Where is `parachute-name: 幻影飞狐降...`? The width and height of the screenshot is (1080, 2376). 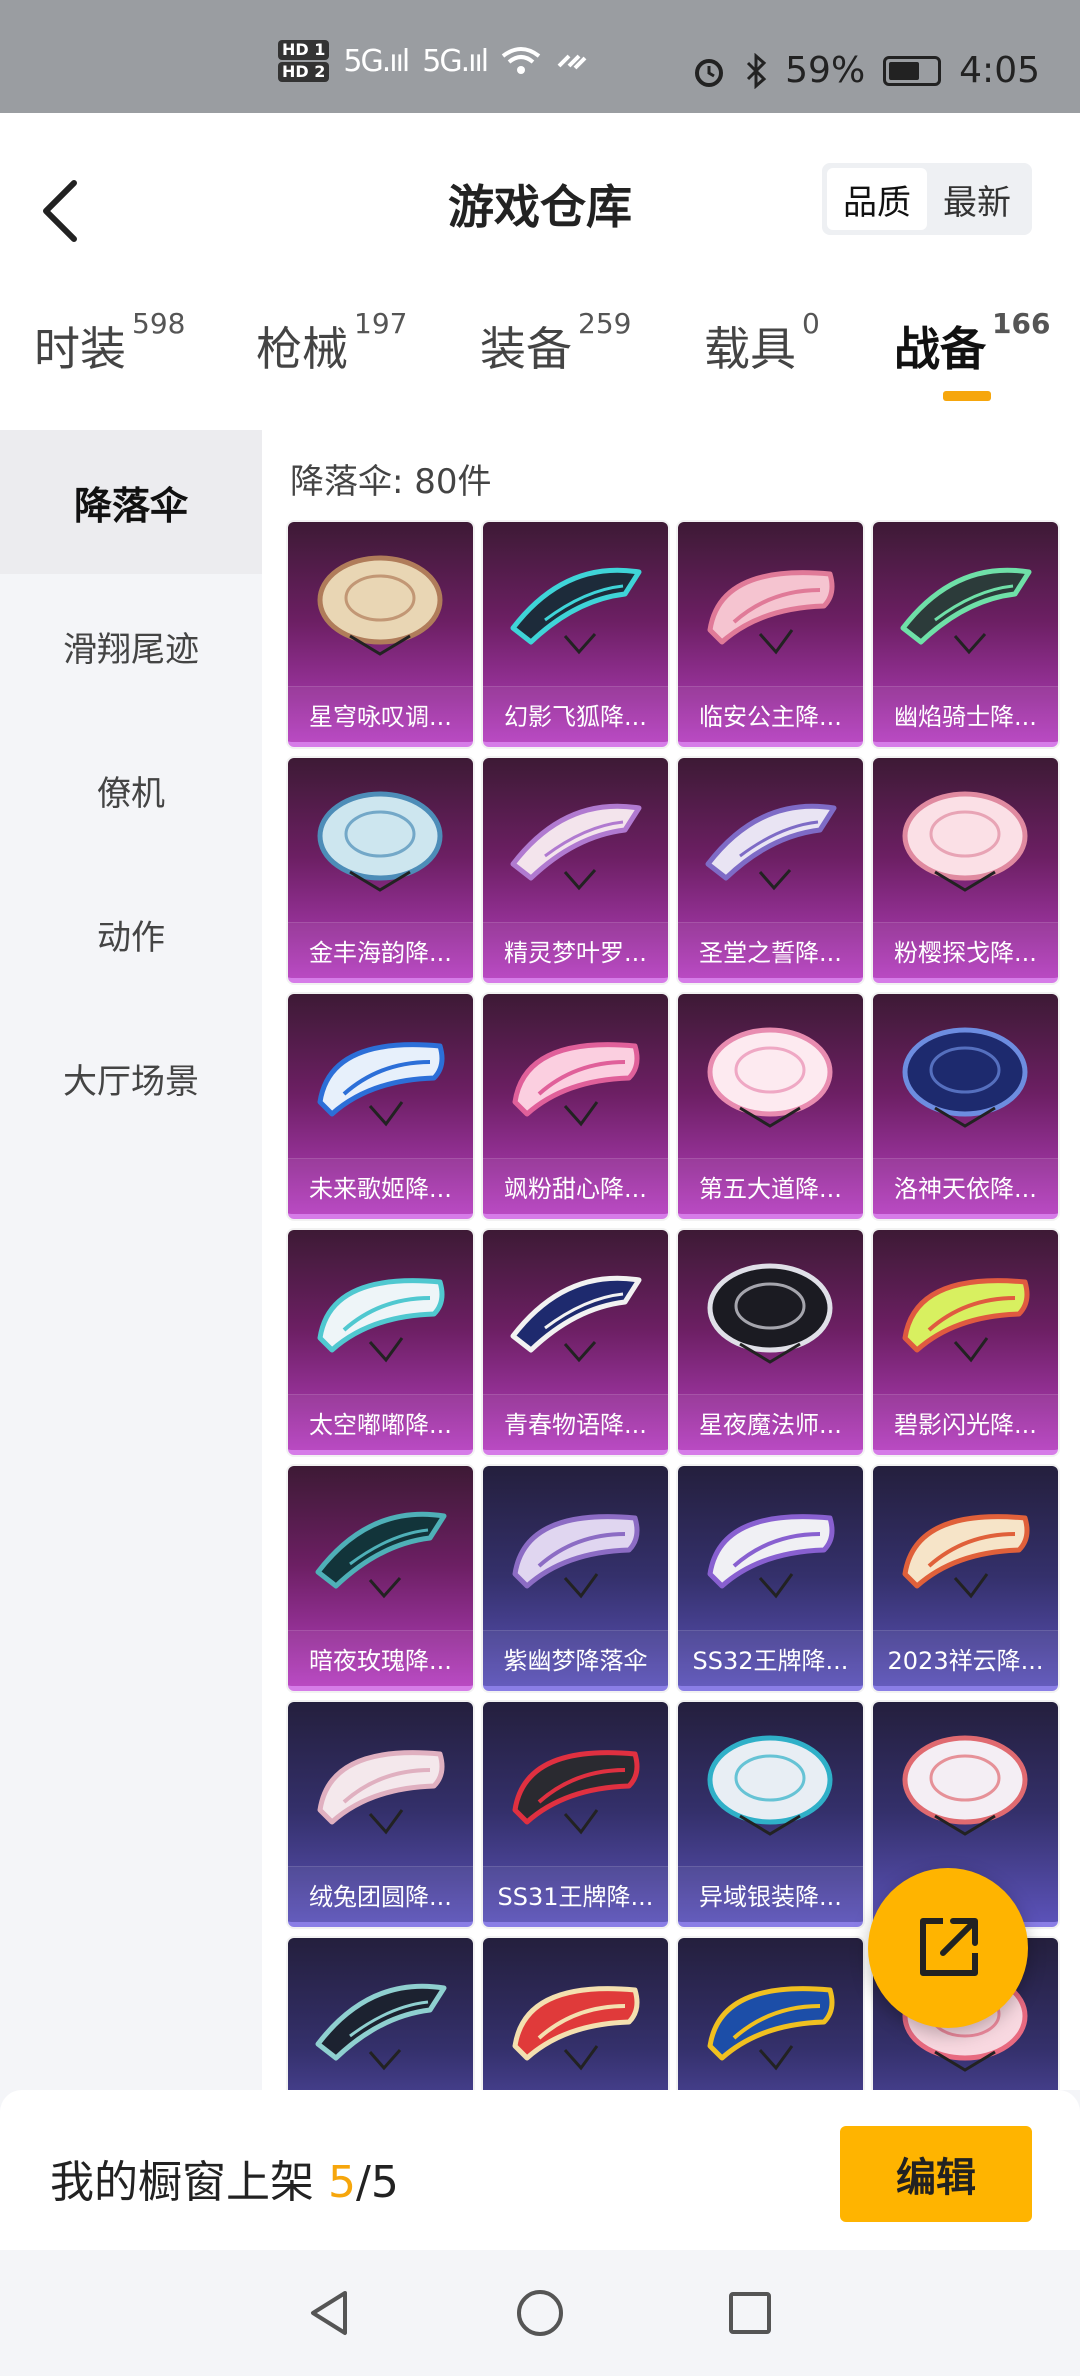 parachute-name: 幻影飞狐降... is located at coordinates (575, 714).